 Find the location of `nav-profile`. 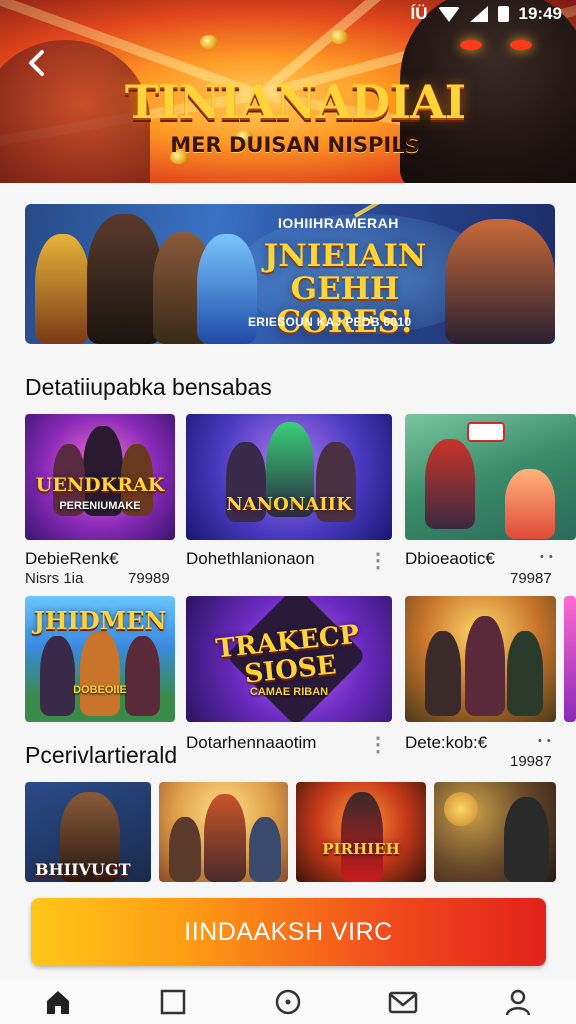

nav-profile is located at coordinates (518, 1002).